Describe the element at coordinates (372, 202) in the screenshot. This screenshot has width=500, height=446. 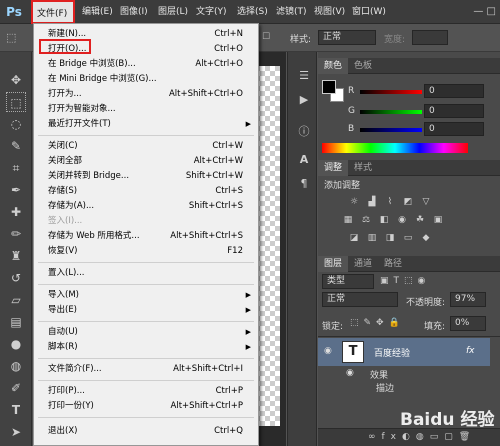
I see `levels-icon: ▟` at that location.